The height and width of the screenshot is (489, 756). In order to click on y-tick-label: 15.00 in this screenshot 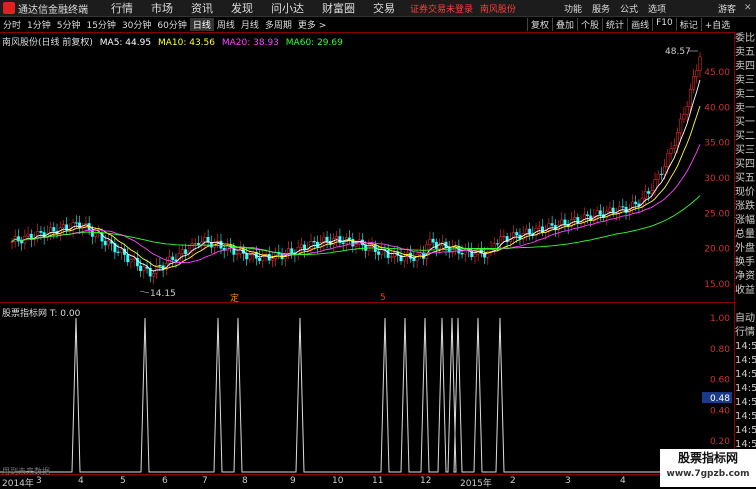, I will do `click(717, 285)`.